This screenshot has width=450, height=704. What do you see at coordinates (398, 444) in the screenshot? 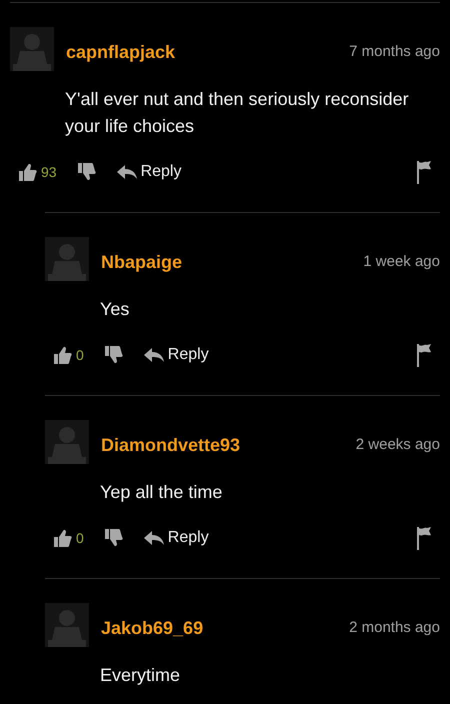
I see `comment-time: 2 weeks ago` at bounding box center [398, 444].